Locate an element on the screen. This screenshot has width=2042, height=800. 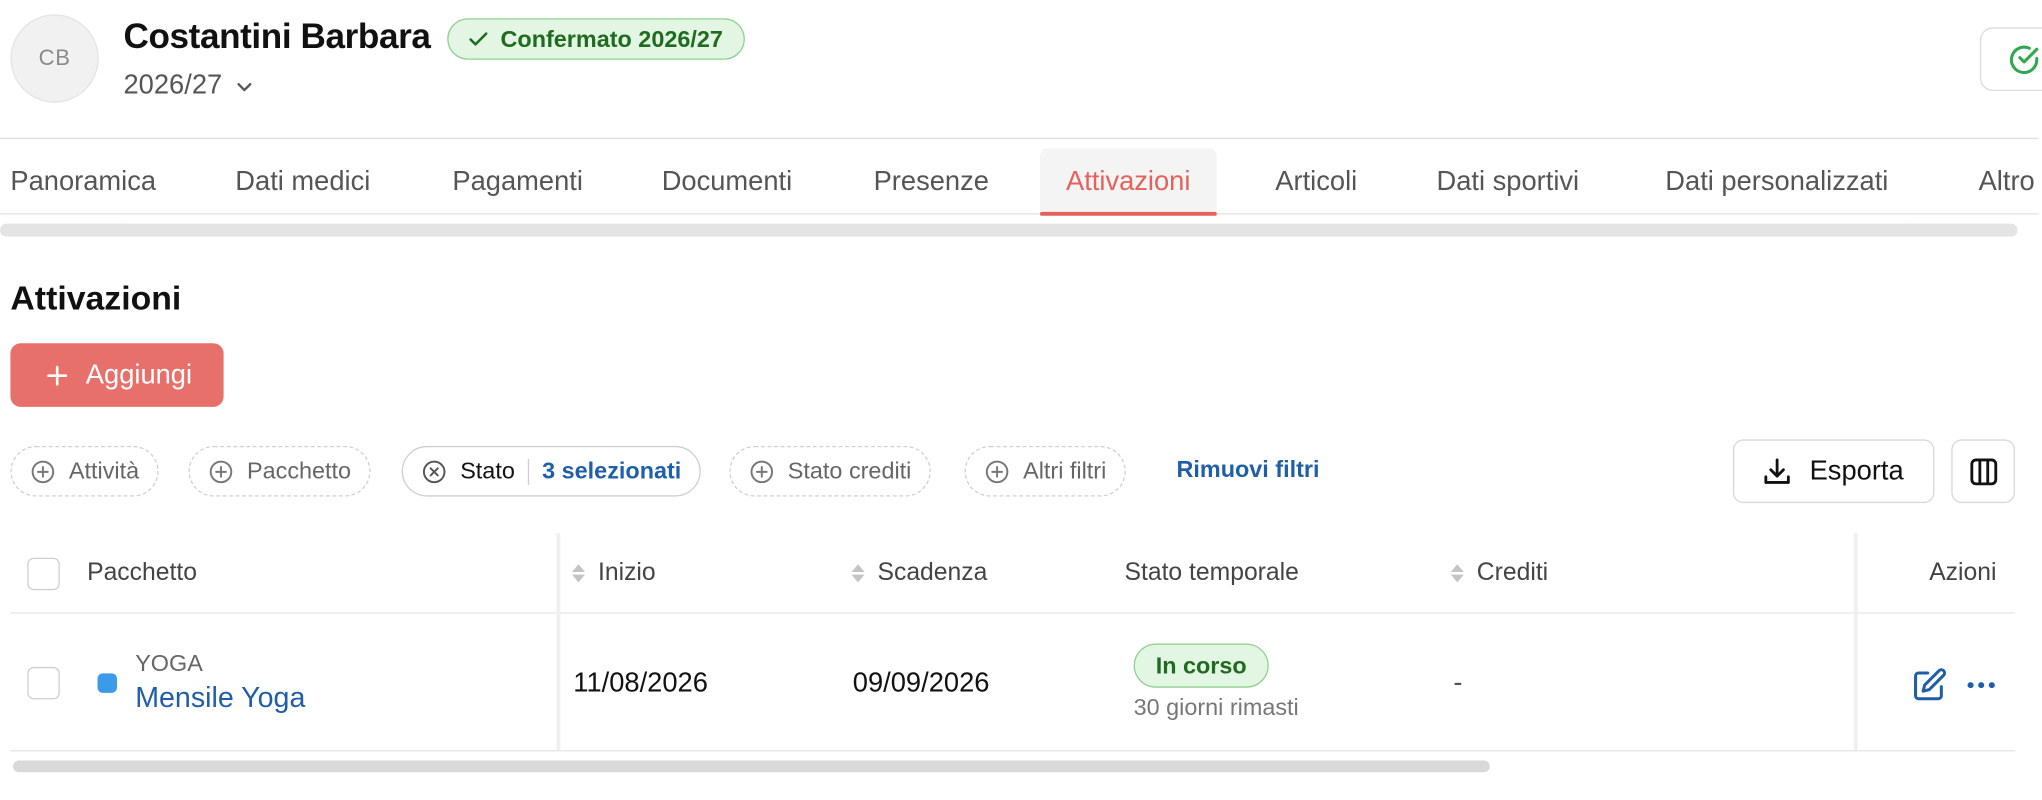
header-crediti: Crediti is located at coordinates (1499, 573).